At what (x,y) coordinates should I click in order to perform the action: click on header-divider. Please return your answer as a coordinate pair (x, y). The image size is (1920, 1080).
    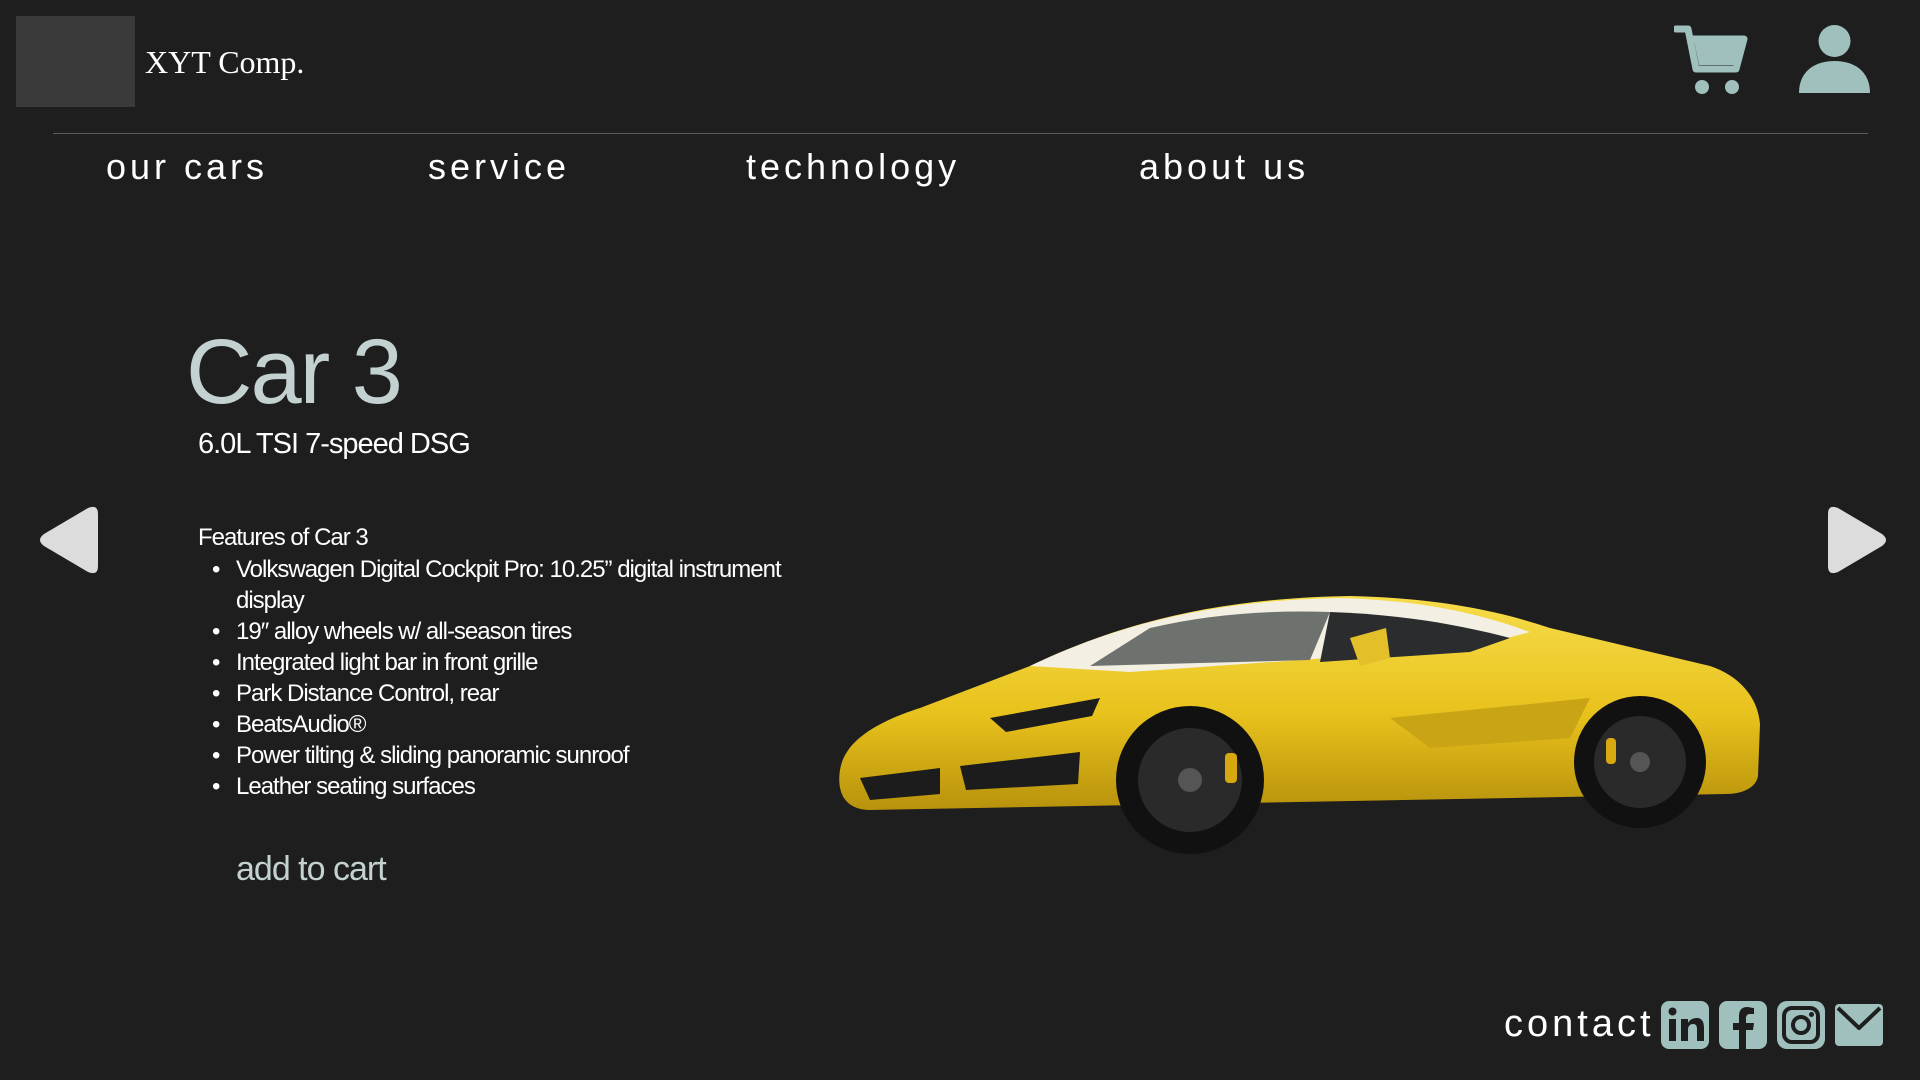
    Looking at the image, I should click on (960, 133).